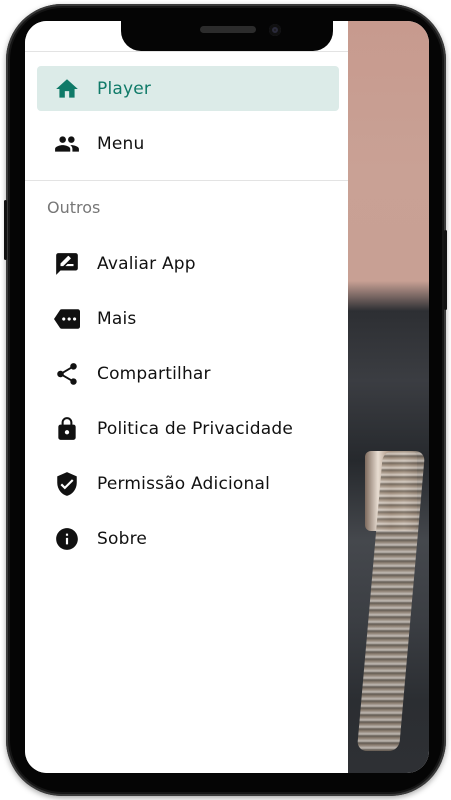 The image size is (451, 800). I want to click on group-icon, so click(67, 144).